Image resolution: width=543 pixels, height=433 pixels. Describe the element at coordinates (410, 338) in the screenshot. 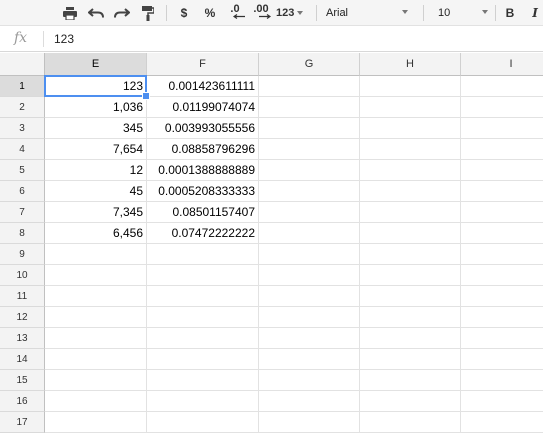

I see `cell-h13` at that location.